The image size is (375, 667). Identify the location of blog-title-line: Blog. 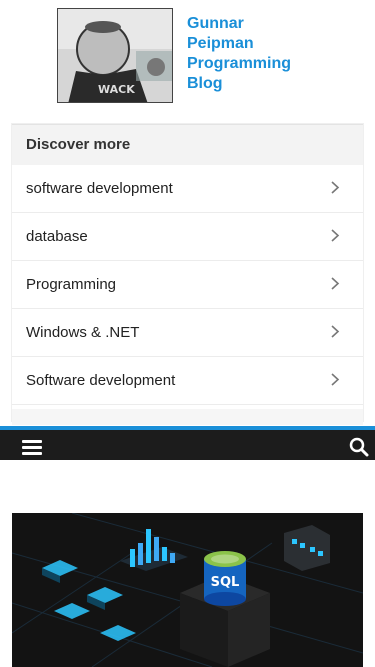
(205, 83).